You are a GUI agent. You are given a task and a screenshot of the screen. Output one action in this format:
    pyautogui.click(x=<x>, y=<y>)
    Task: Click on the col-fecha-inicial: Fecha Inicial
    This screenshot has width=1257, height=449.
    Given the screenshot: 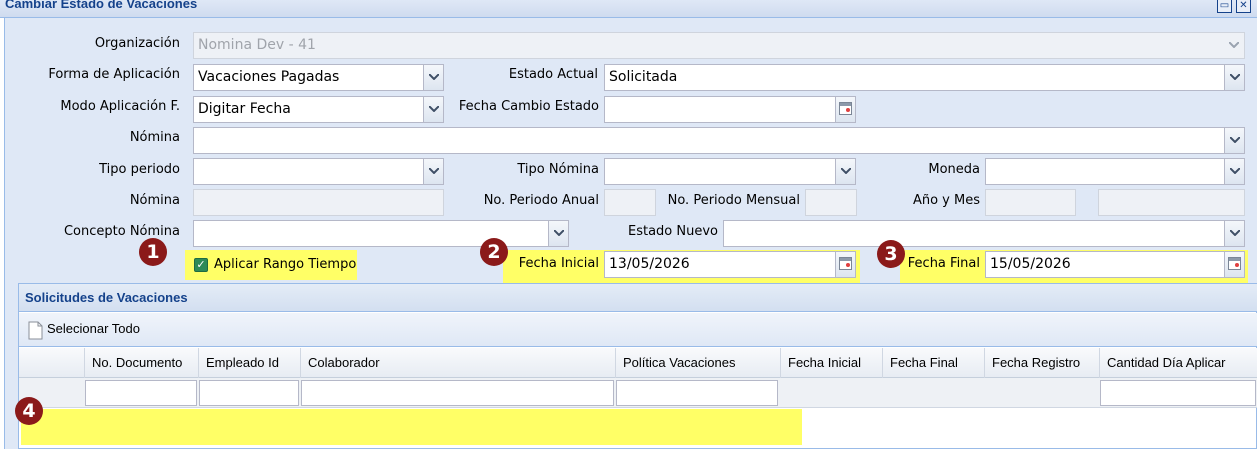 What is the action you would take?
    pyautogui.click(x=832, y=363)
    